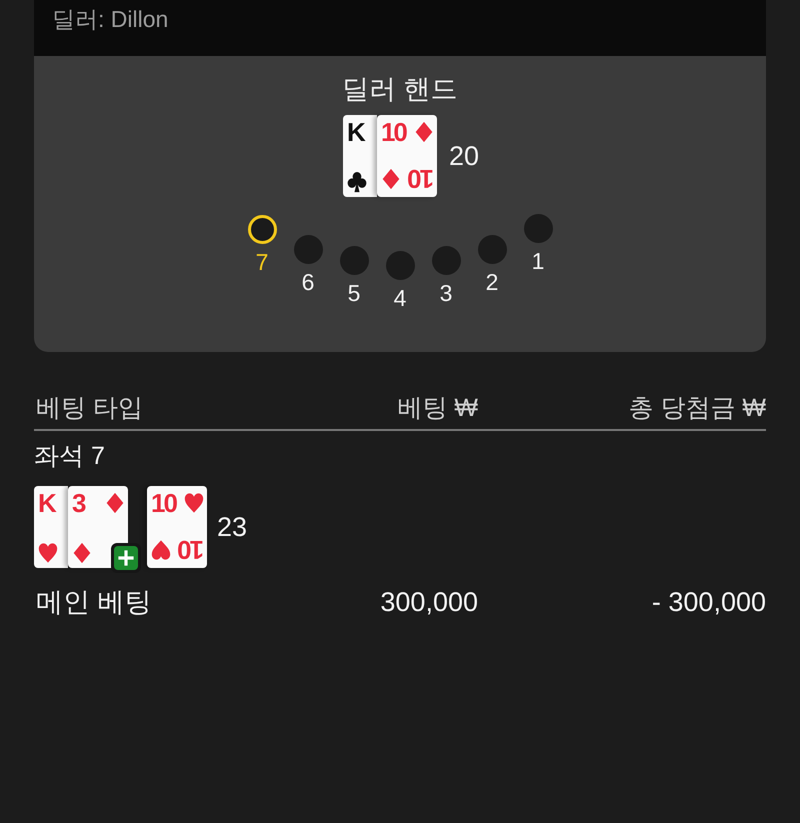 Image resolution: width=800 pixels, height=823 pixels. I want to click on card-rank: 3, so click(78, 503).